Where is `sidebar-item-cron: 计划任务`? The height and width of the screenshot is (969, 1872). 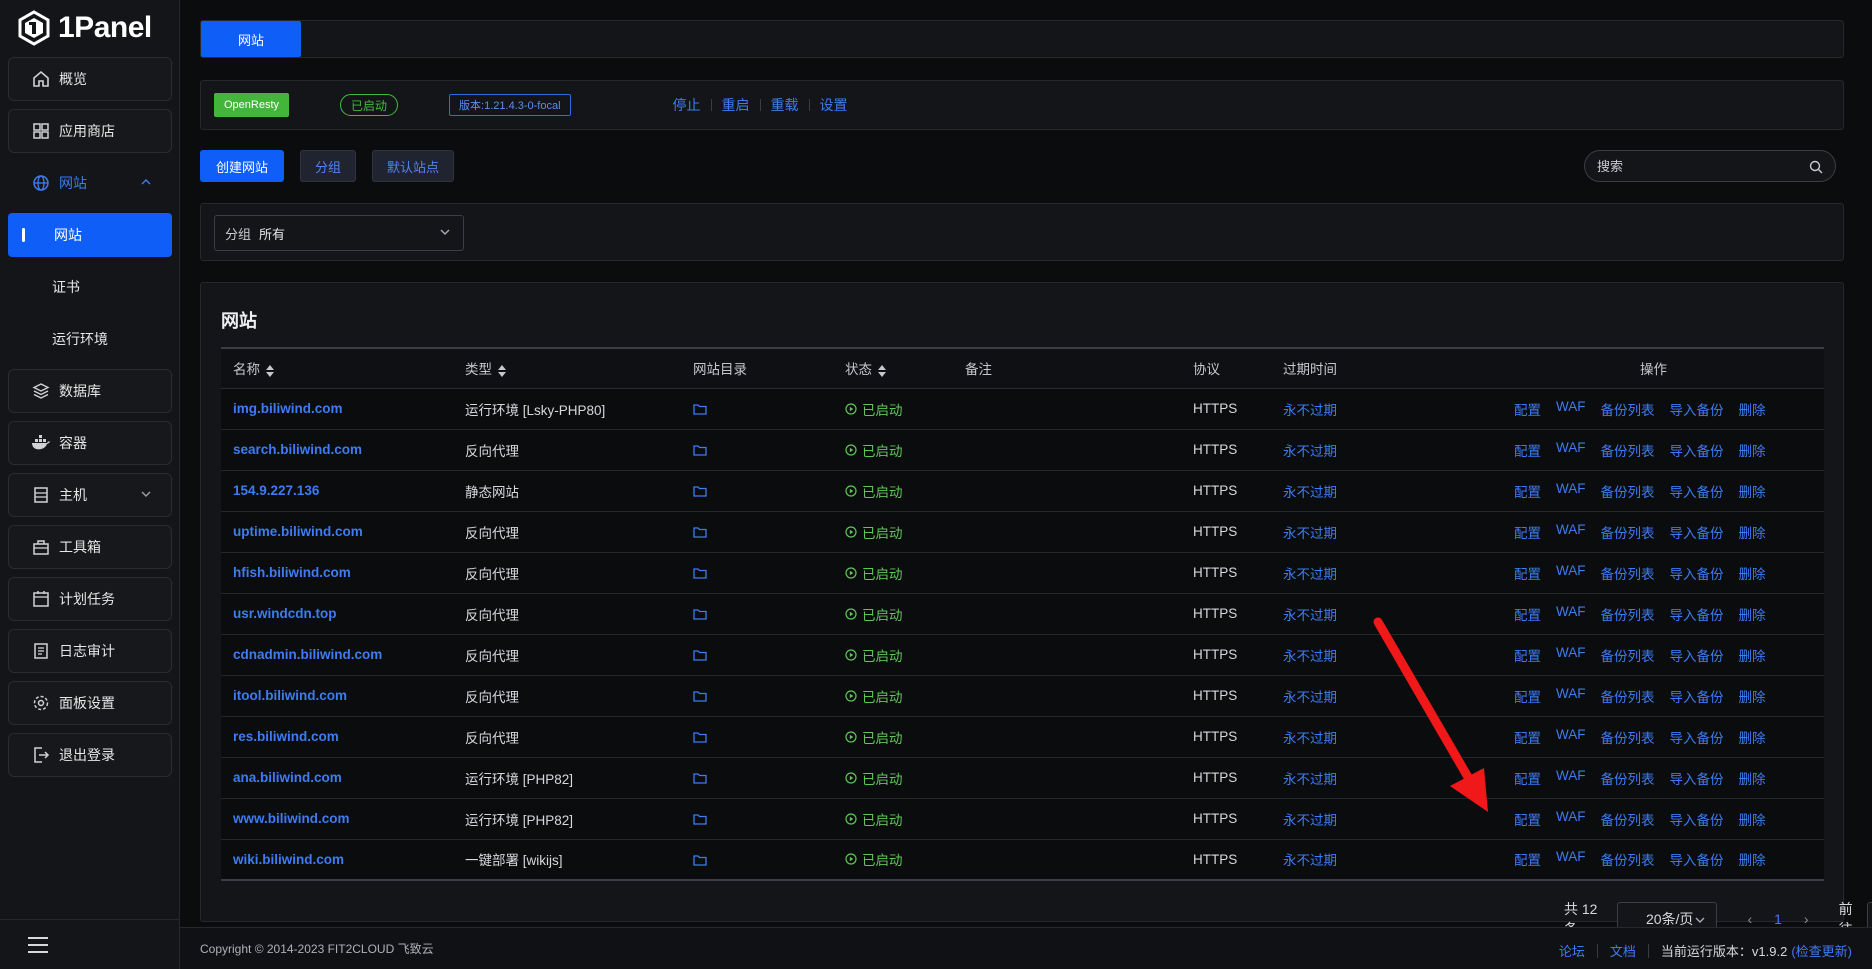 sidebar-item-cron: 计划任务 is located at coordinates (90, 599).